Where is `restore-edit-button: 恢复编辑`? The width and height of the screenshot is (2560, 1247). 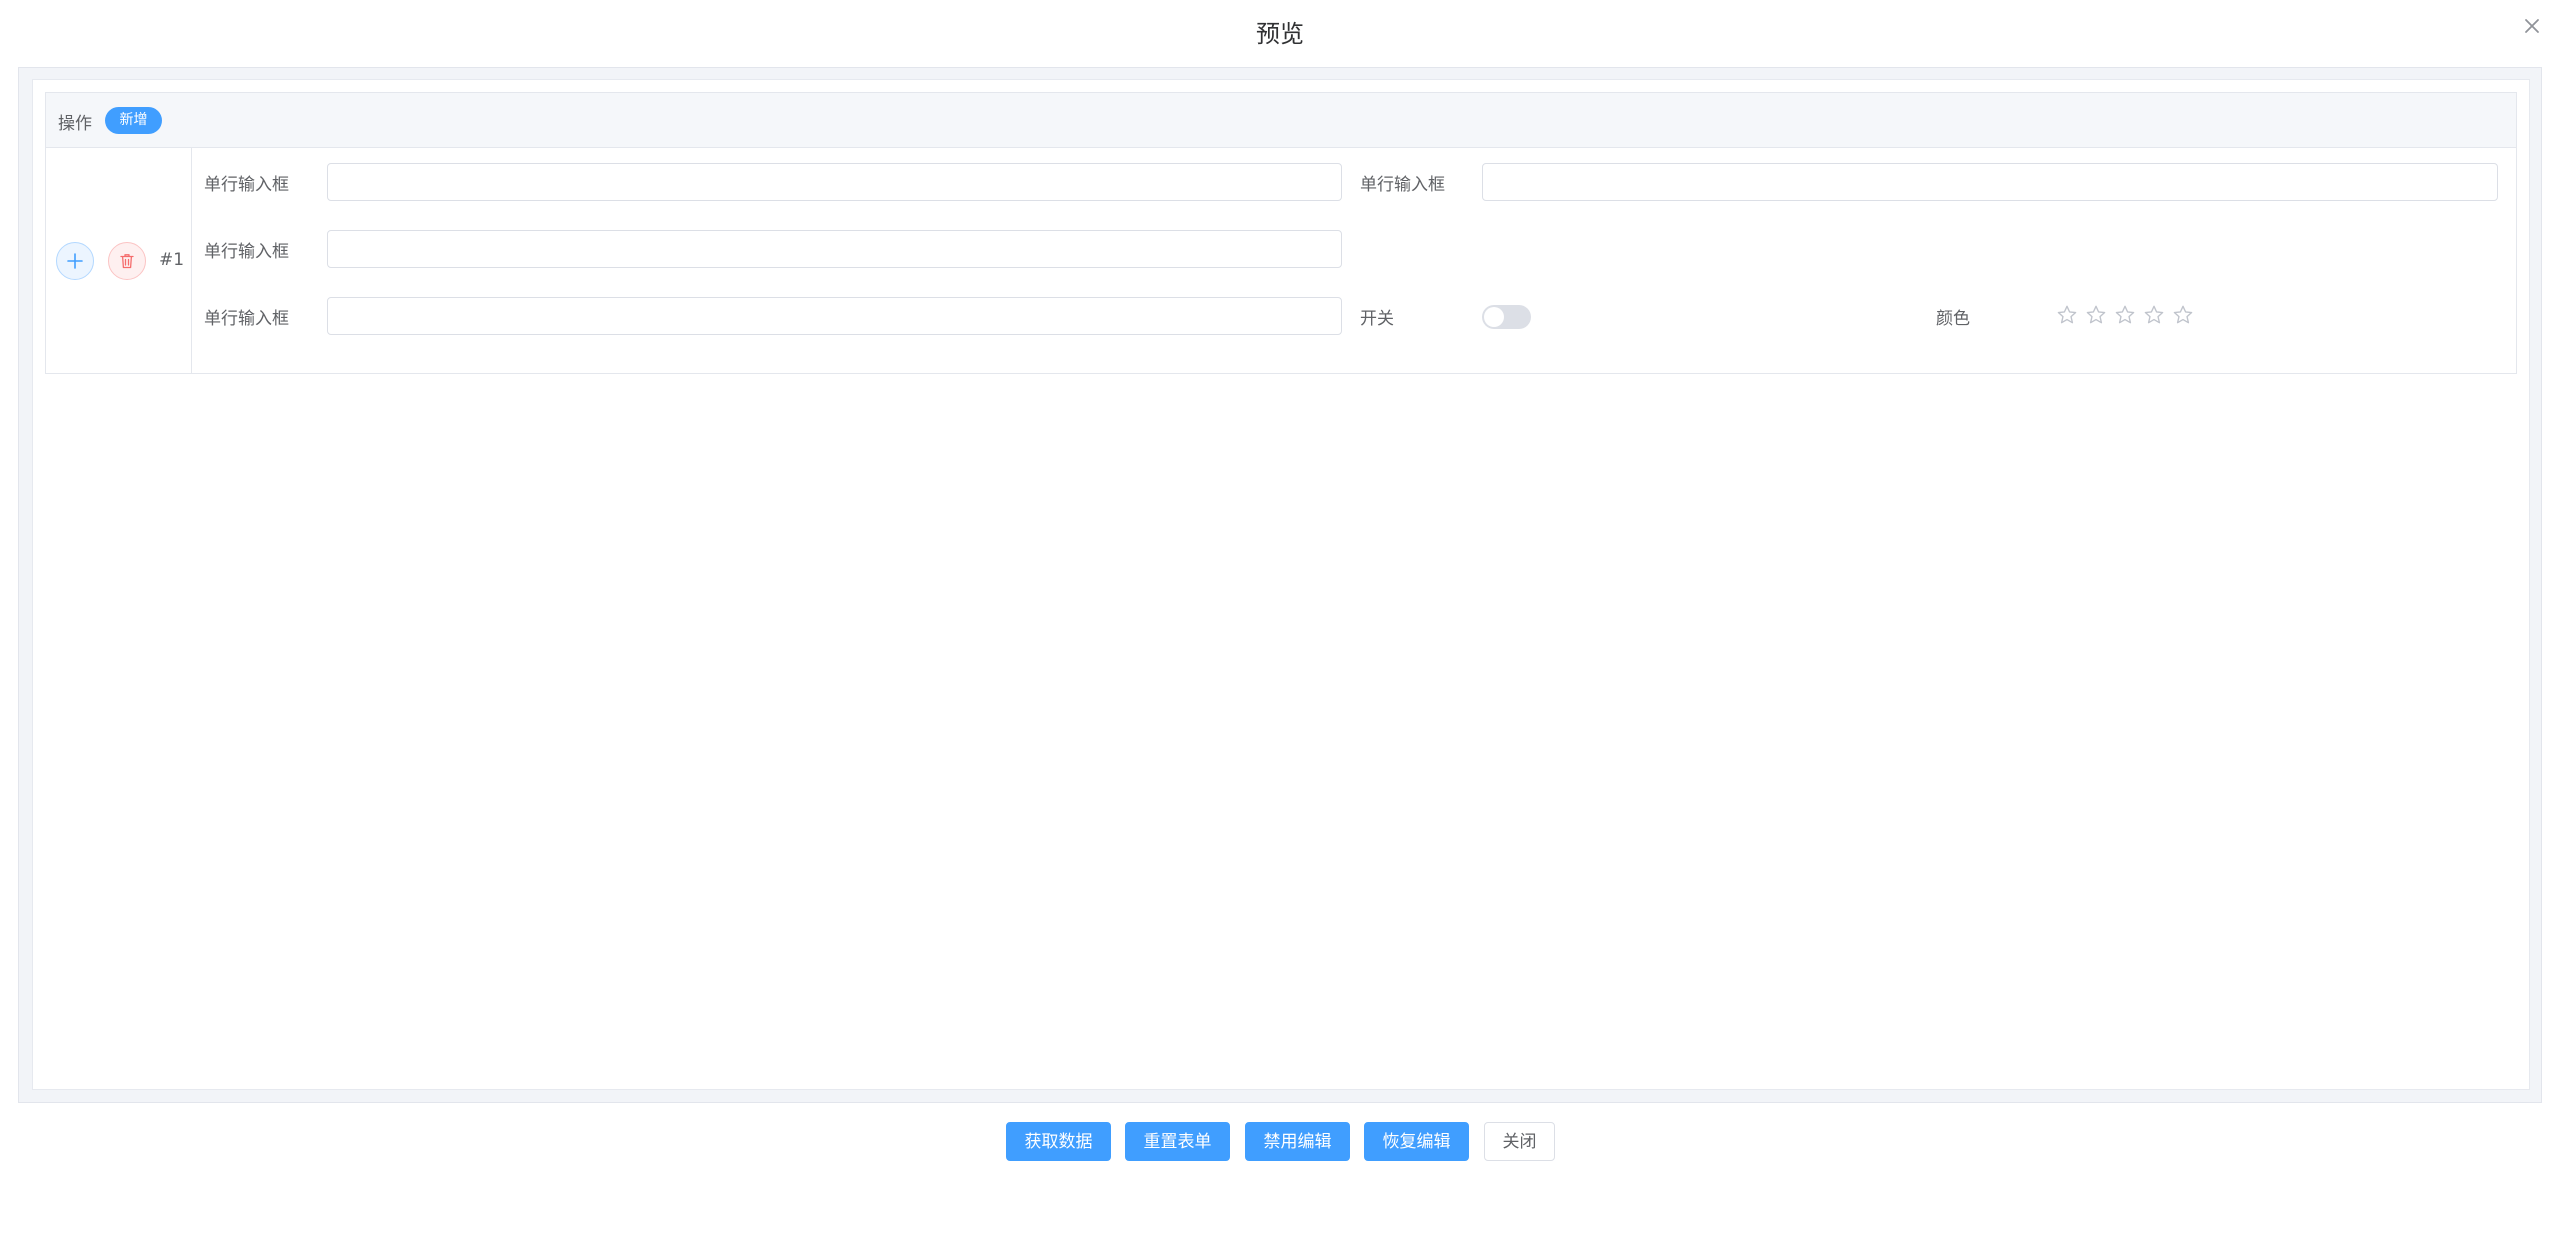
restore-edit-button: 恢复编辑 is located at coordinates (1416, 1141).